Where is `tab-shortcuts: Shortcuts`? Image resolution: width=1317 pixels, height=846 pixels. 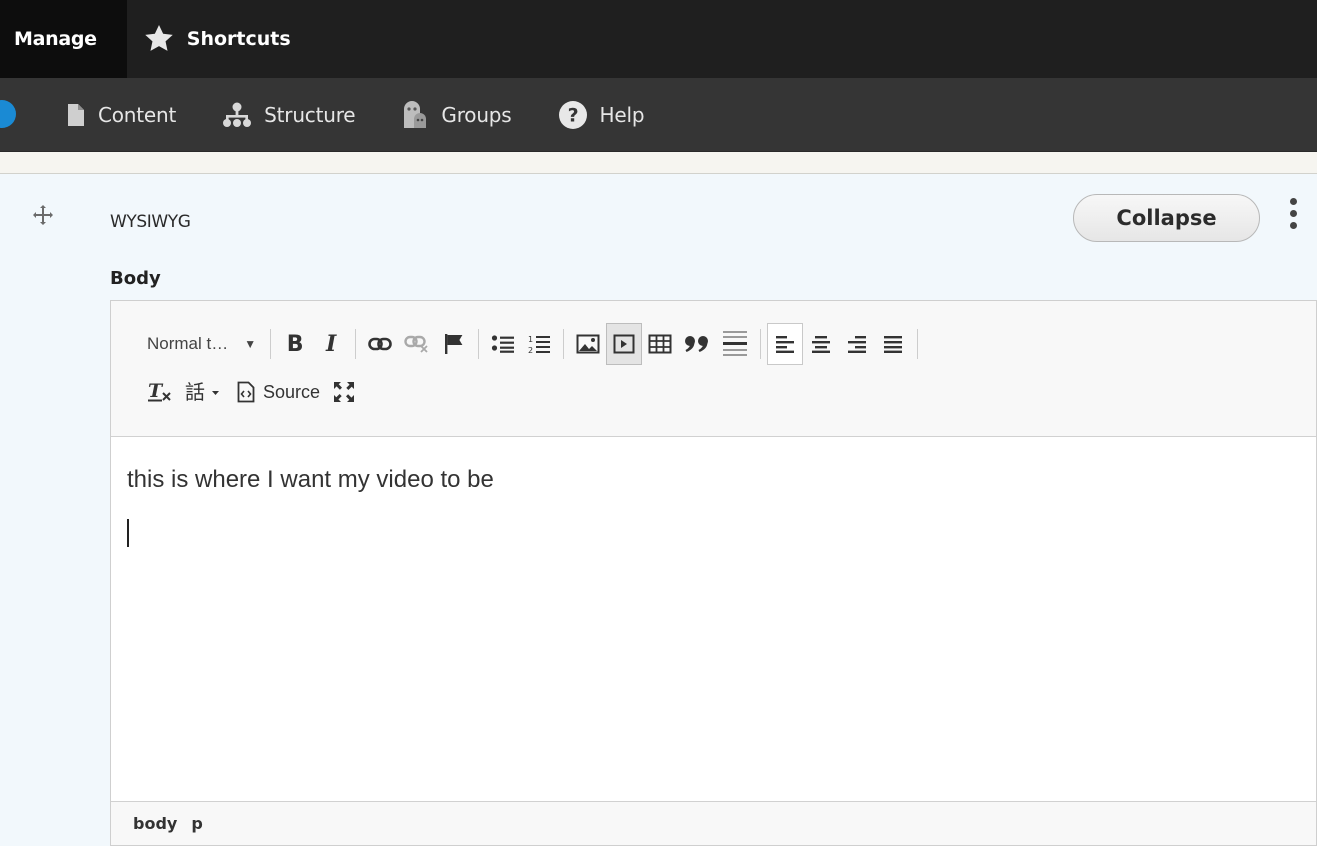
tab-shortcuts: Shortcuts is located at coordinates (209, 39).